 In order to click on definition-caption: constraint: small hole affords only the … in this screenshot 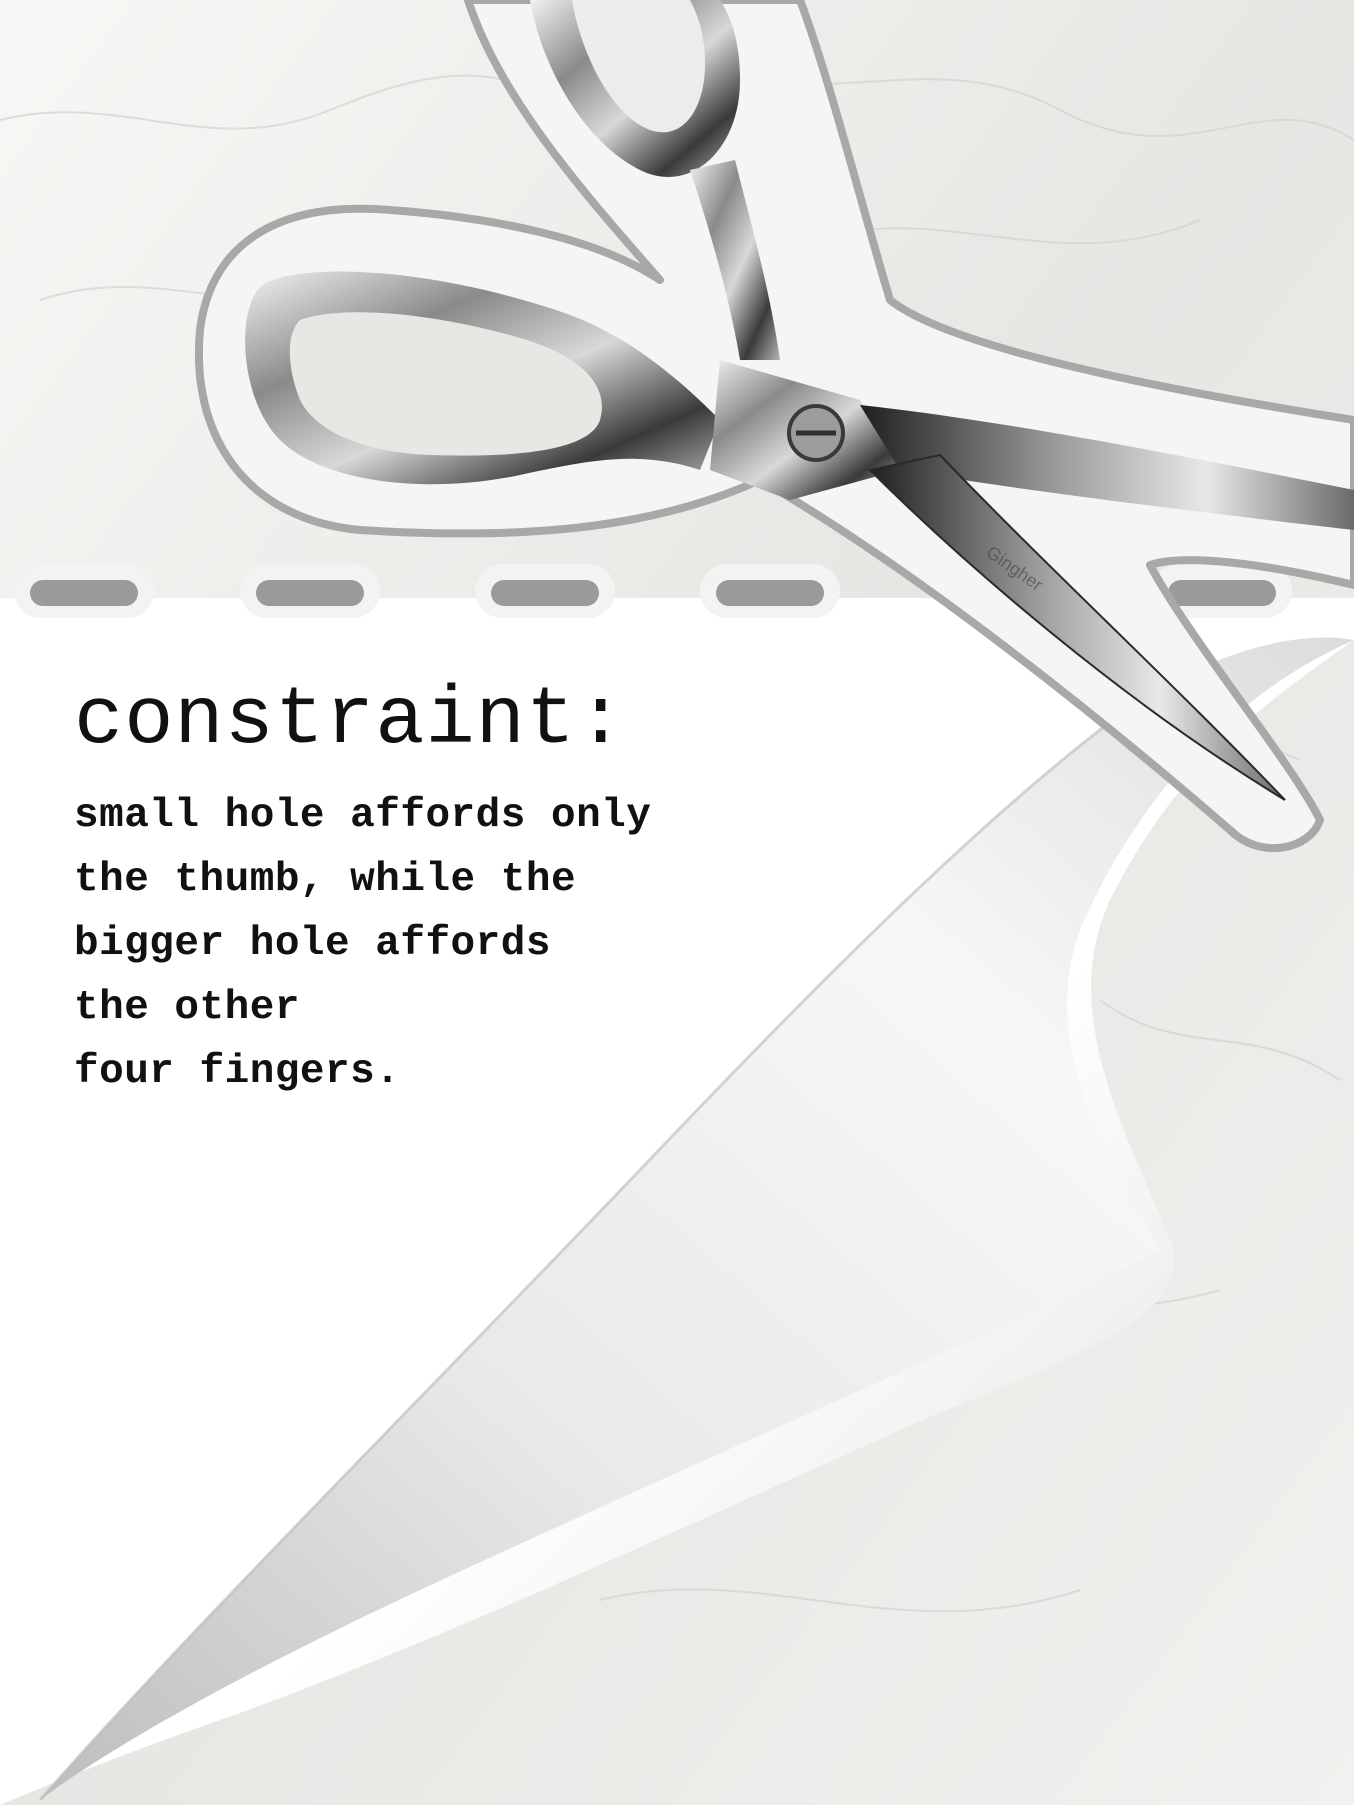, I will do `click(454, 892)`.